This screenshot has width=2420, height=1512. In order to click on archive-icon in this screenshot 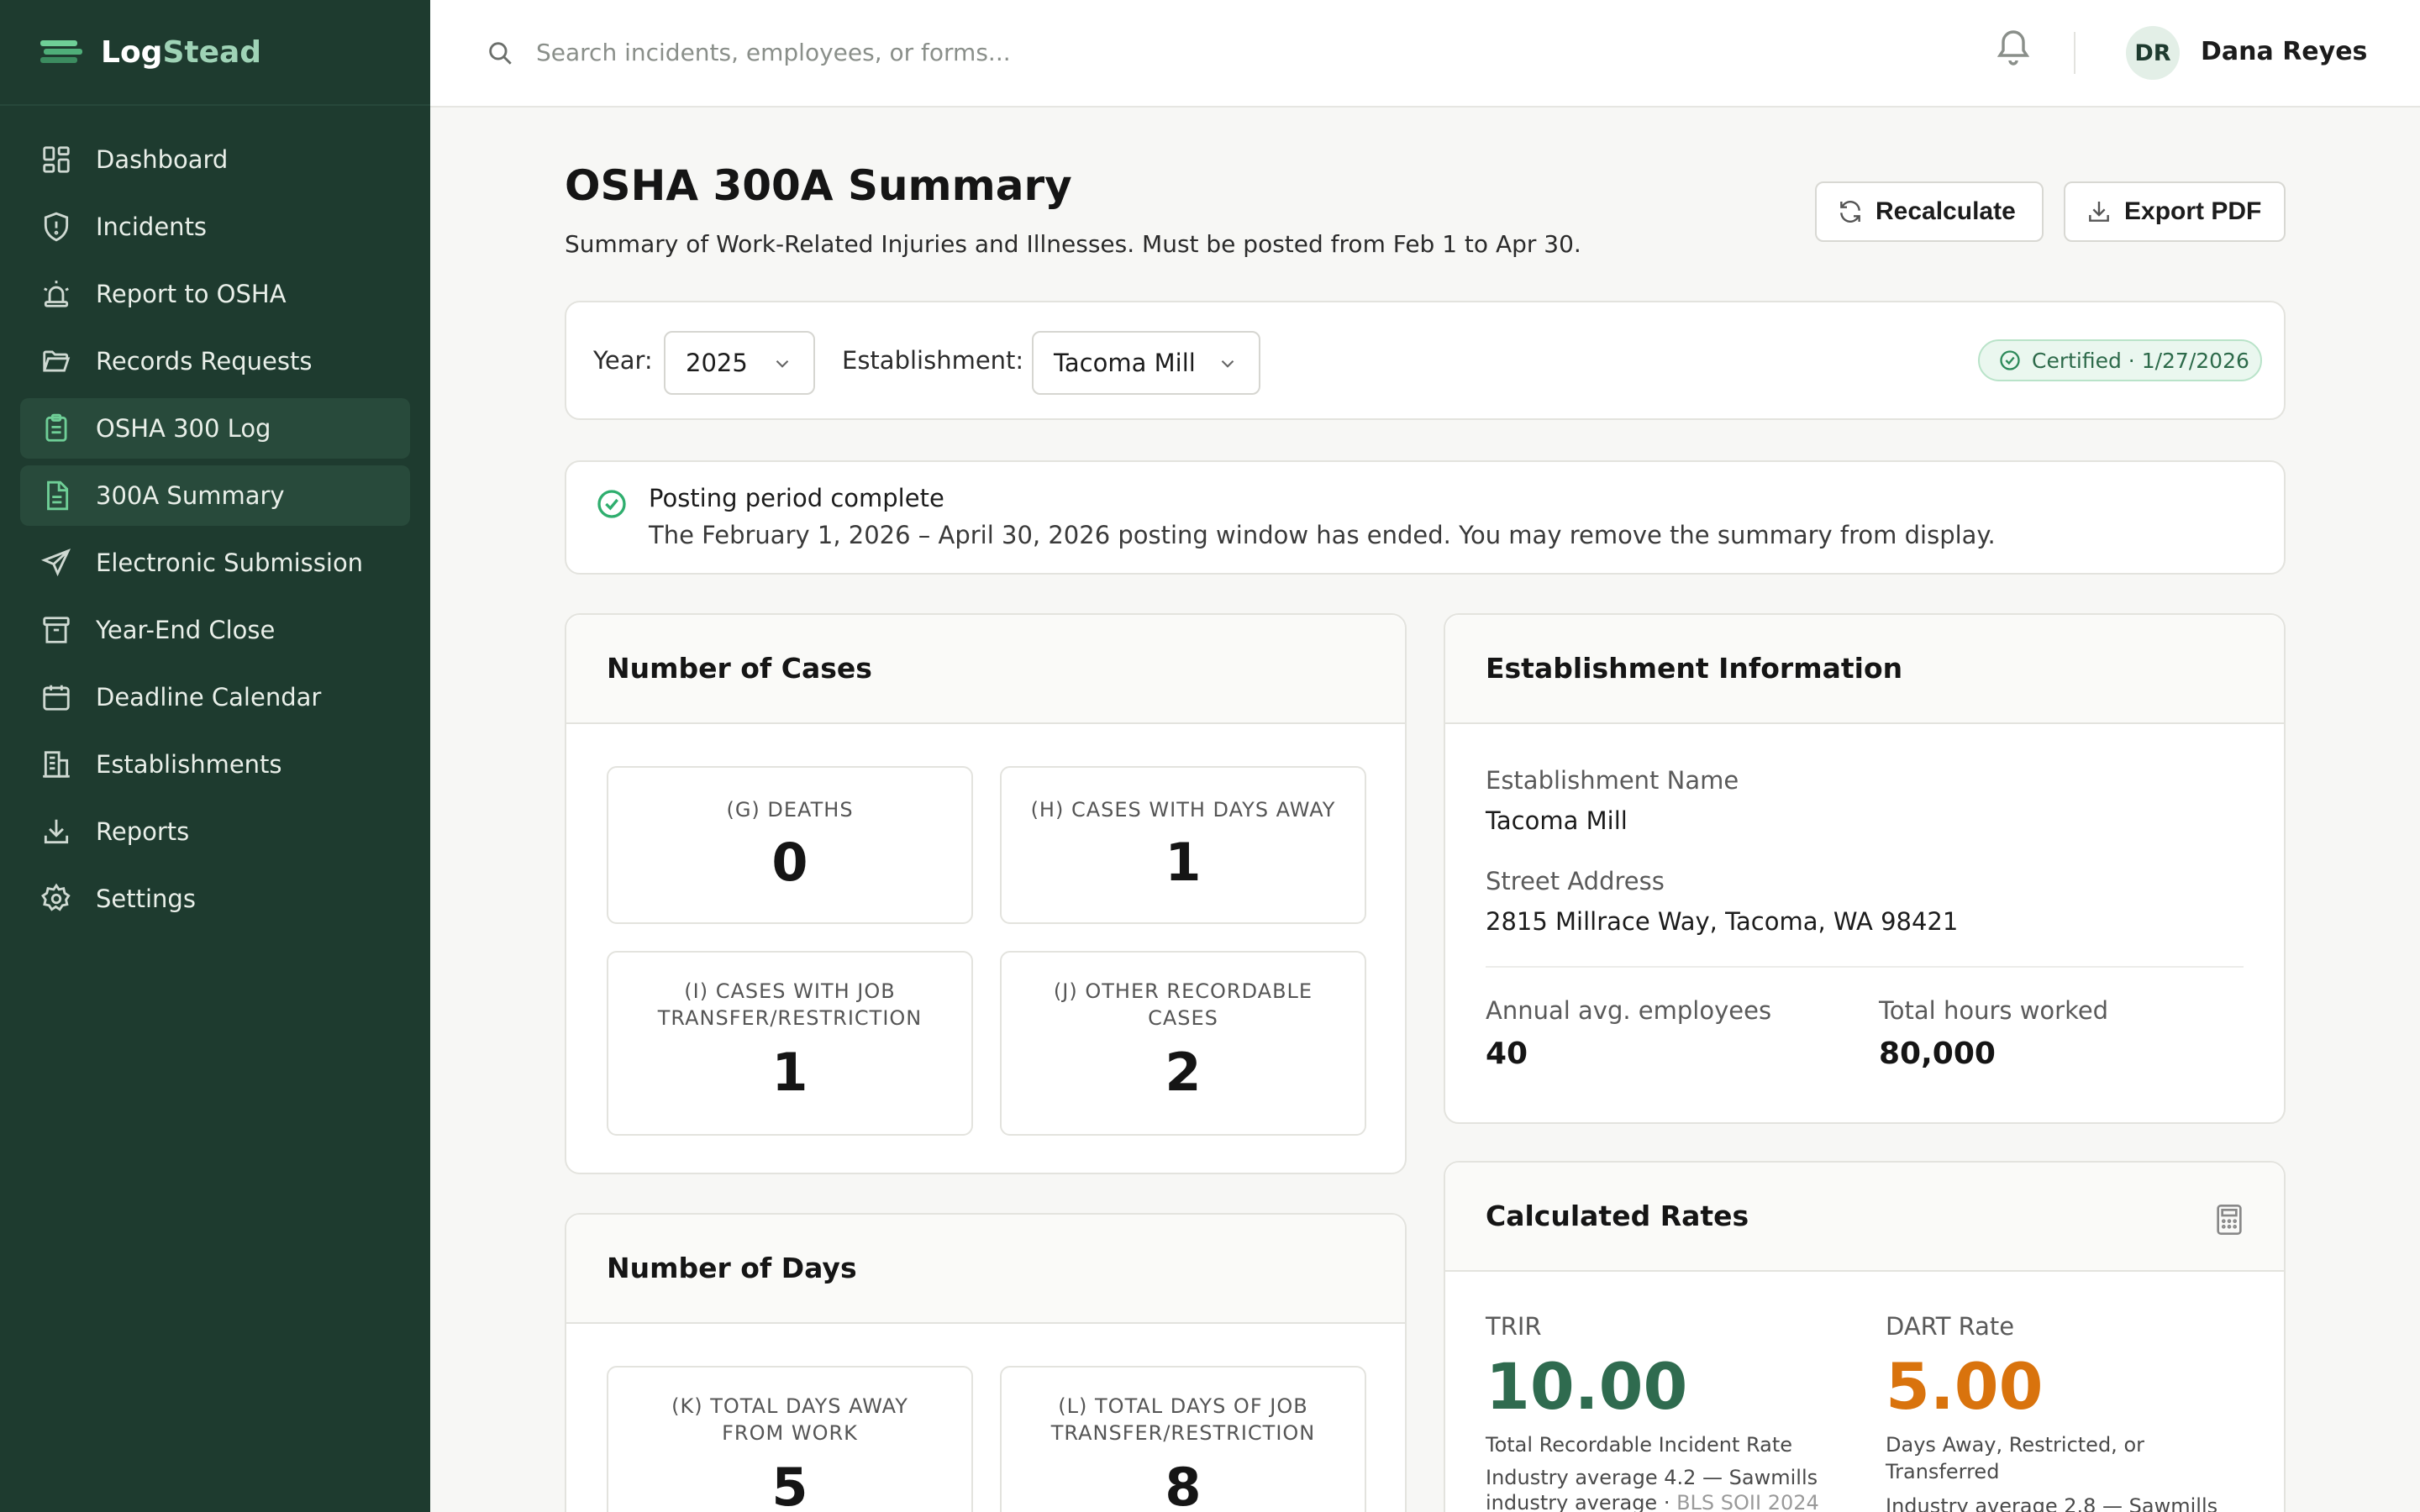, I will do `click(56, 630)`.